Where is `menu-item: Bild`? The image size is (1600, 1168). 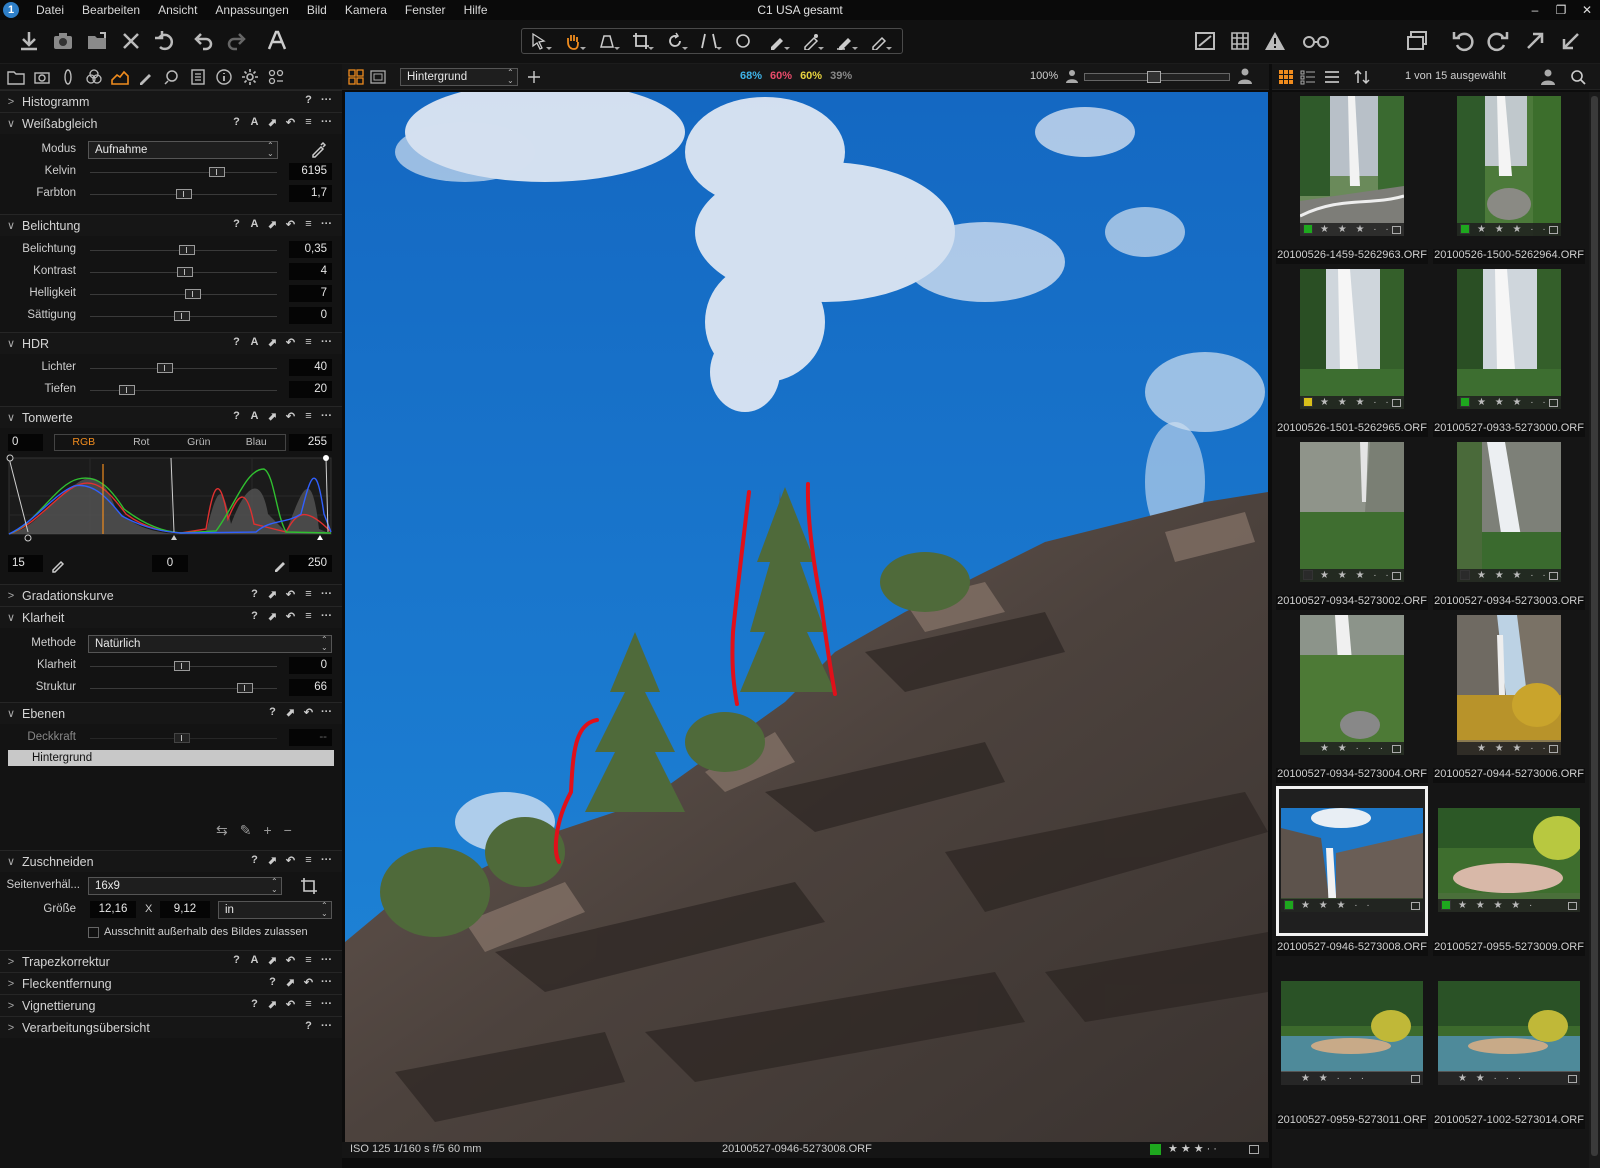 menu-item: Bild is located at coordinates (317, 10).